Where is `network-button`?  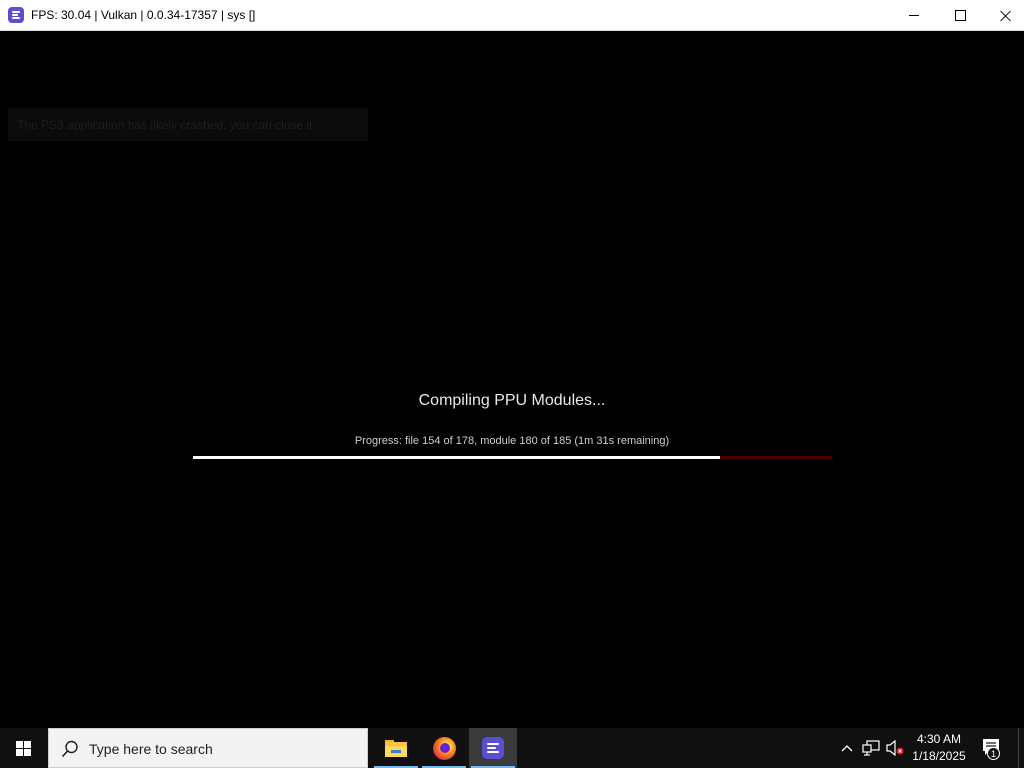
network-button is located at coordinates (871, 748).